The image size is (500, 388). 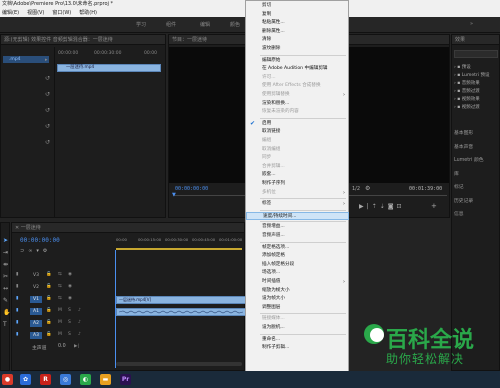 I want to click on timeline-playhead, so click(x=115, y=309).